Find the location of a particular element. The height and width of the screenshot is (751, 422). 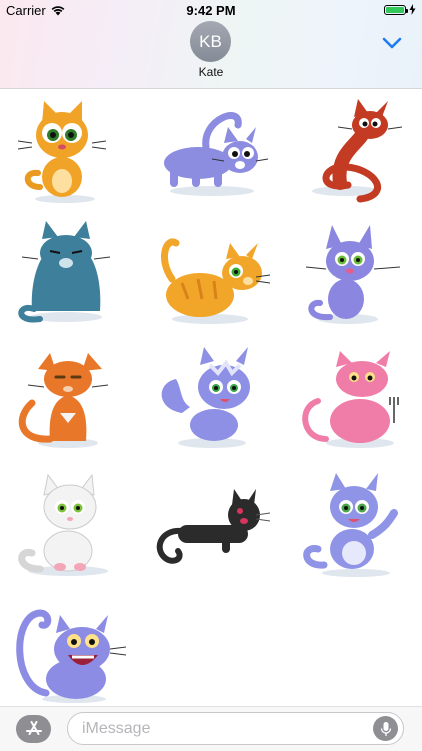

microphone-button is located at coordinates (385, 728).